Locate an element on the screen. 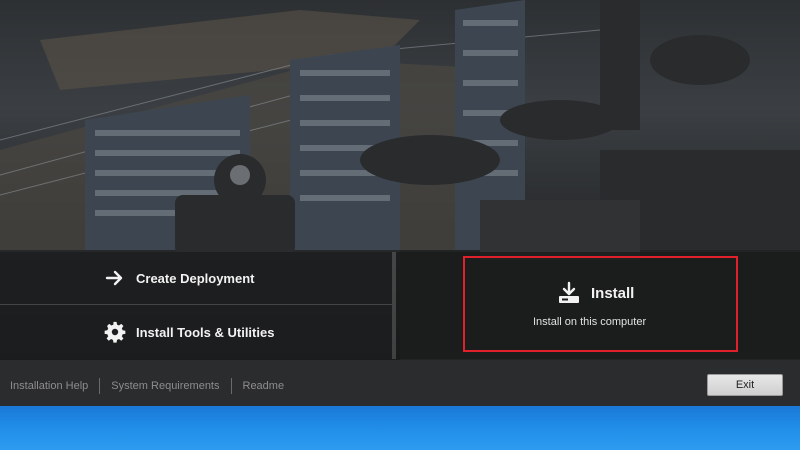  installation-help-link: Installation Help is located at coordinates (49, 386).